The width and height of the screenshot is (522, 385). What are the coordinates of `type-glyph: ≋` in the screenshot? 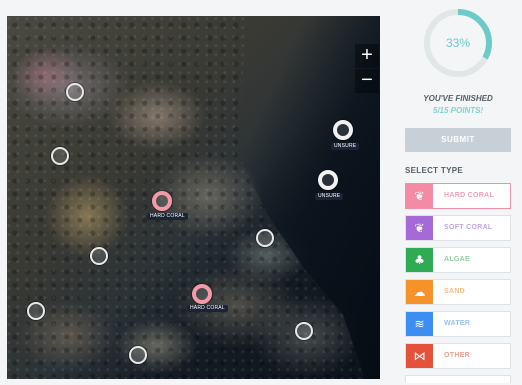 It's located at (419, 324).